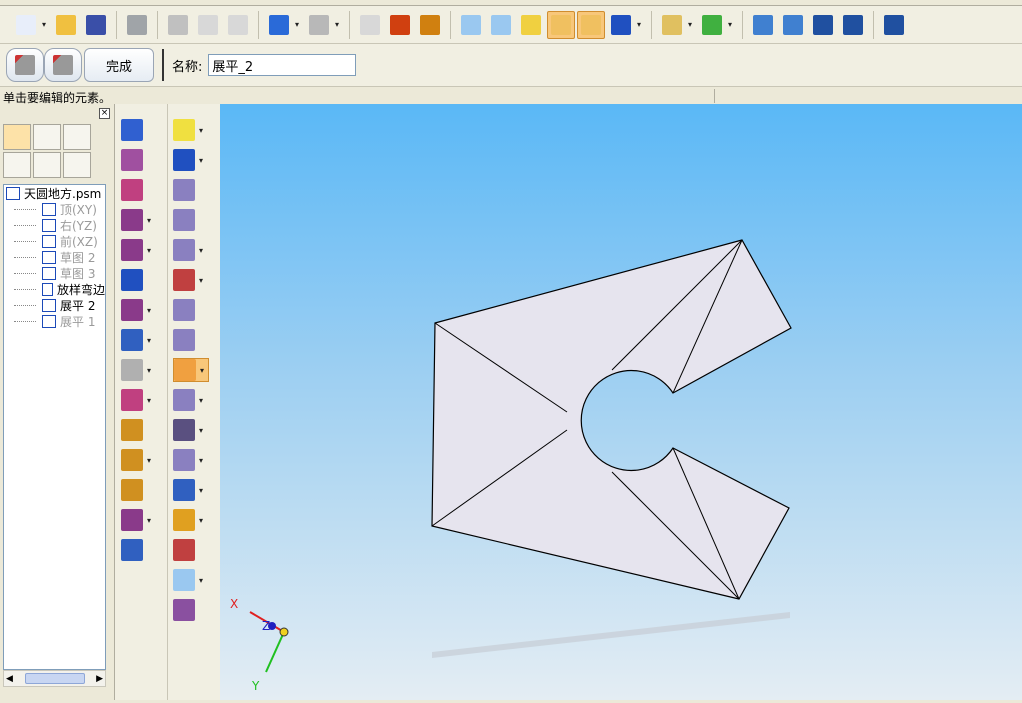  Describe the element at coordinates (190, 520) in the screenshot. I see `split-button: ▾` at that location.